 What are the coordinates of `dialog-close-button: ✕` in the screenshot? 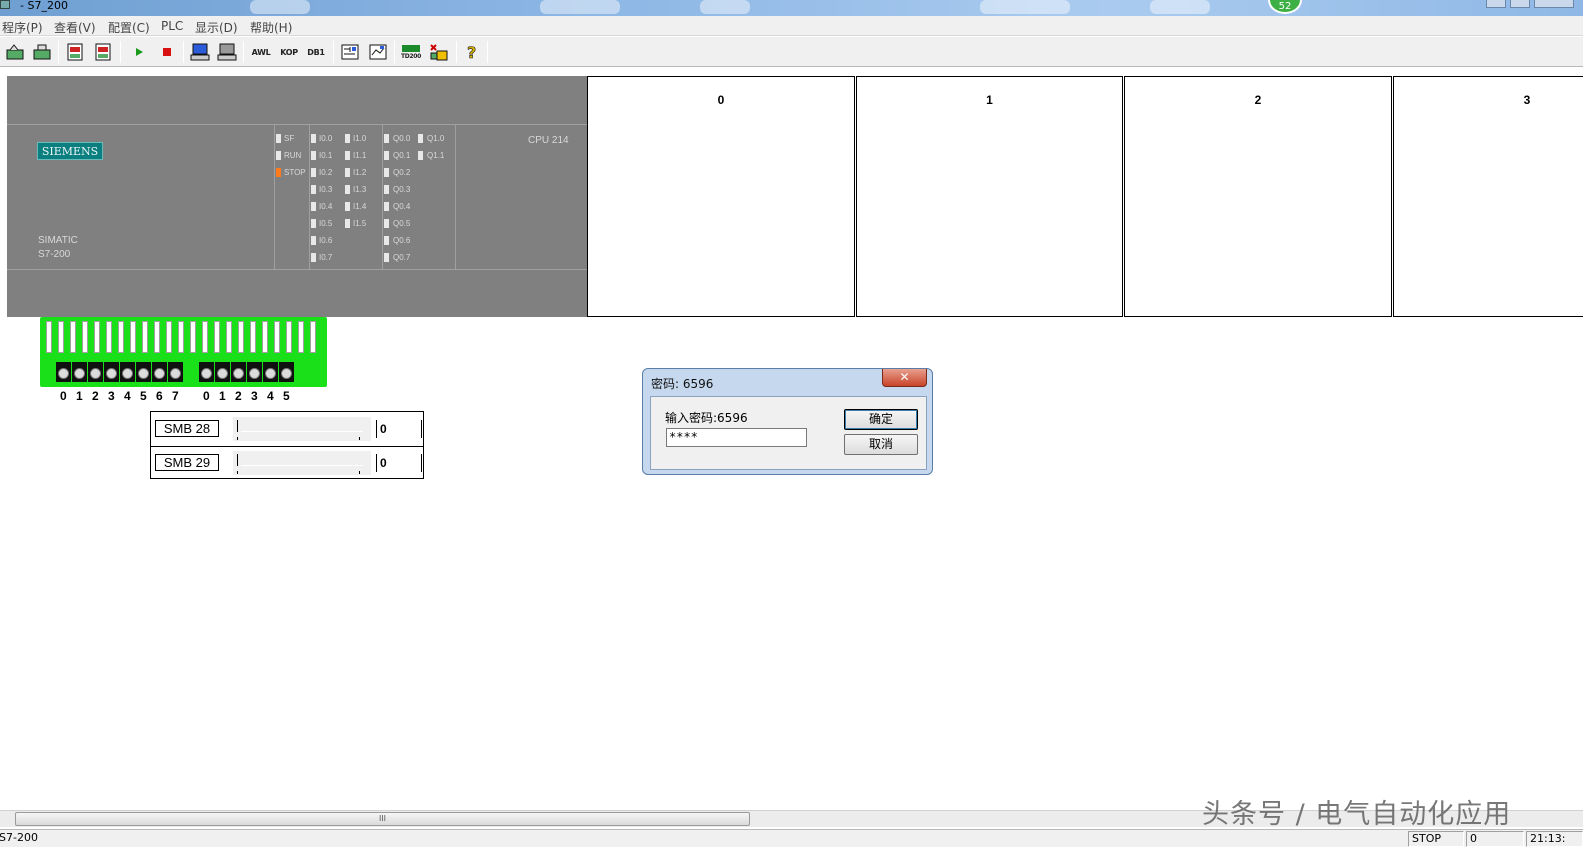 It's located at (904, 378).